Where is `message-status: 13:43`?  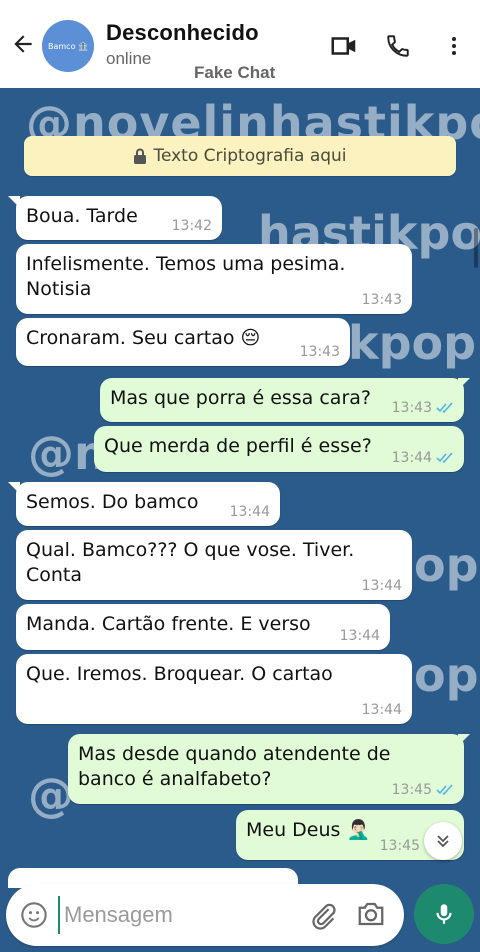 message-status: 13:43 is located at coordinates (423, 408).